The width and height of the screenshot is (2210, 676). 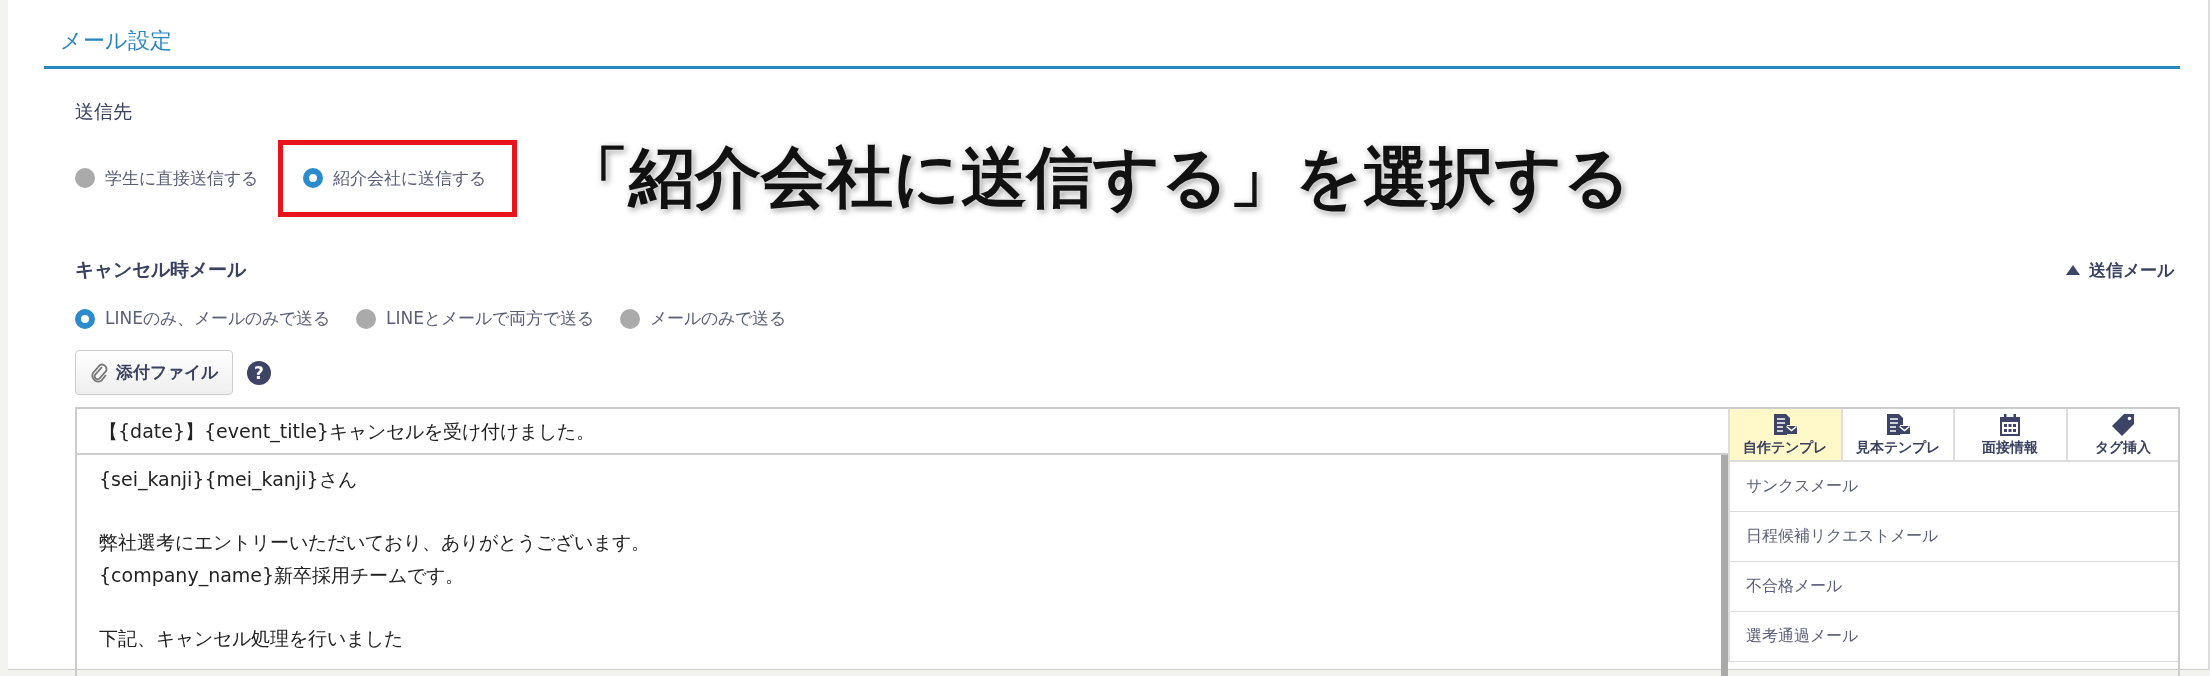 I want to click on field-label: 送信先, so click(x=103, y=111).